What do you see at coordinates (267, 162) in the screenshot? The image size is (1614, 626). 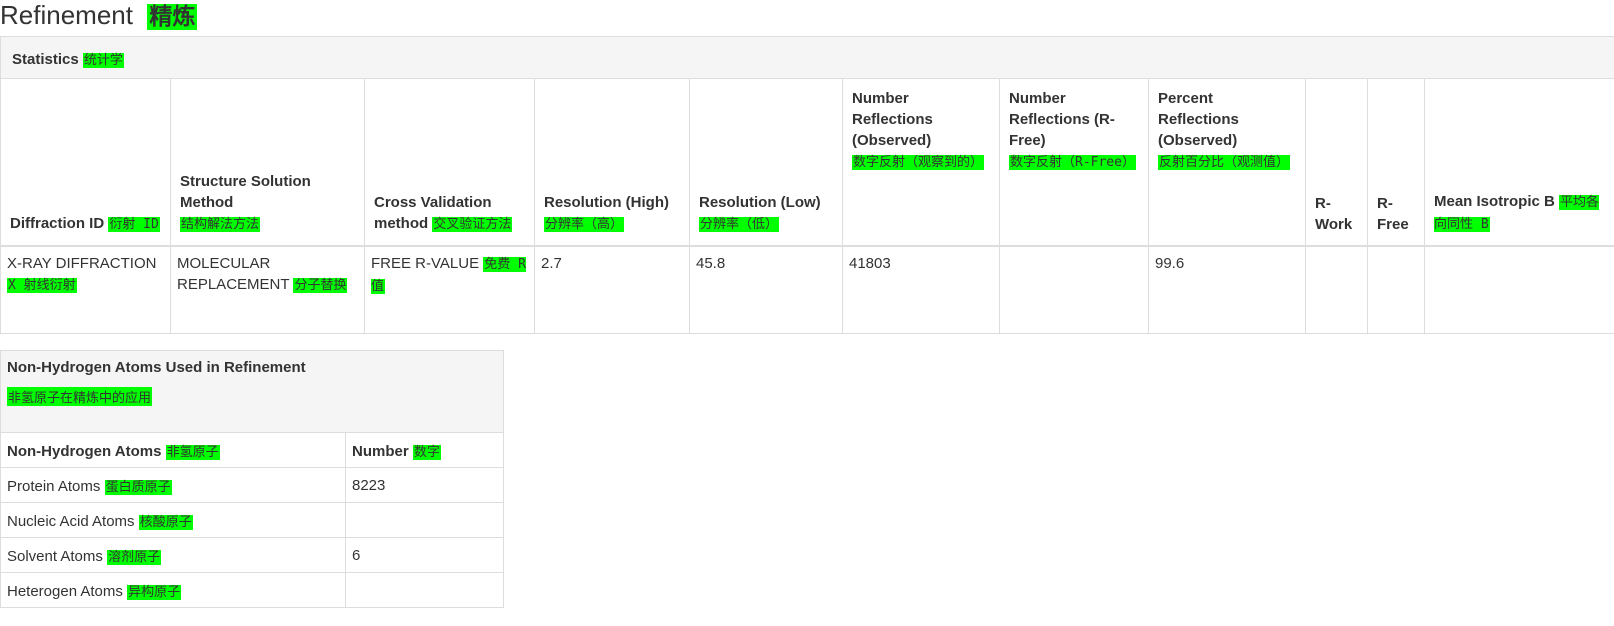 I see `col-structure-solution-method: Structure Solution Method 结构解法方法` at bounding box center [267, 162].